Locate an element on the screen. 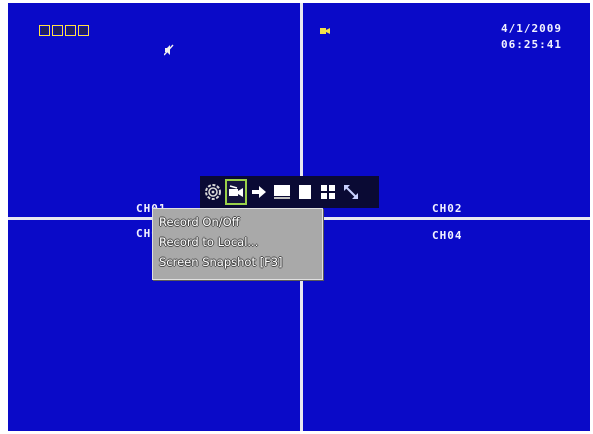  full-screen-icon is located at coordinates (305, 192).